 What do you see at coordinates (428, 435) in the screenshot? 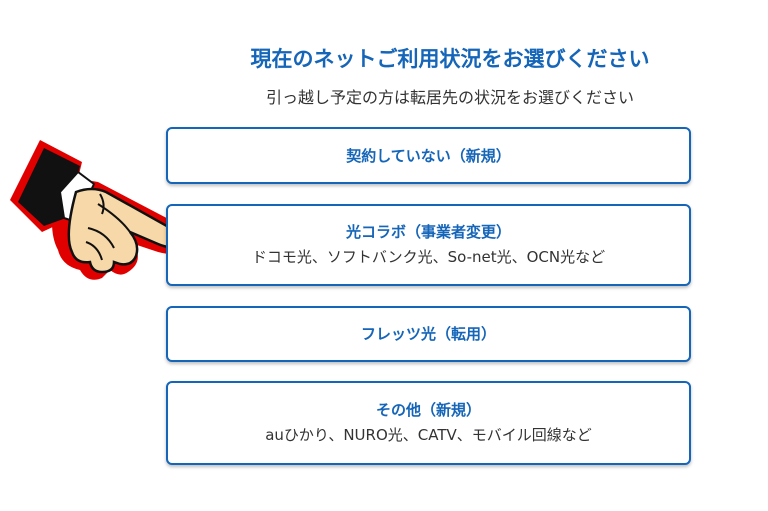
I see `option-other-desc: auひかり、NURO光、CATV、モバイル回線など` at bounding box center [428, 435].